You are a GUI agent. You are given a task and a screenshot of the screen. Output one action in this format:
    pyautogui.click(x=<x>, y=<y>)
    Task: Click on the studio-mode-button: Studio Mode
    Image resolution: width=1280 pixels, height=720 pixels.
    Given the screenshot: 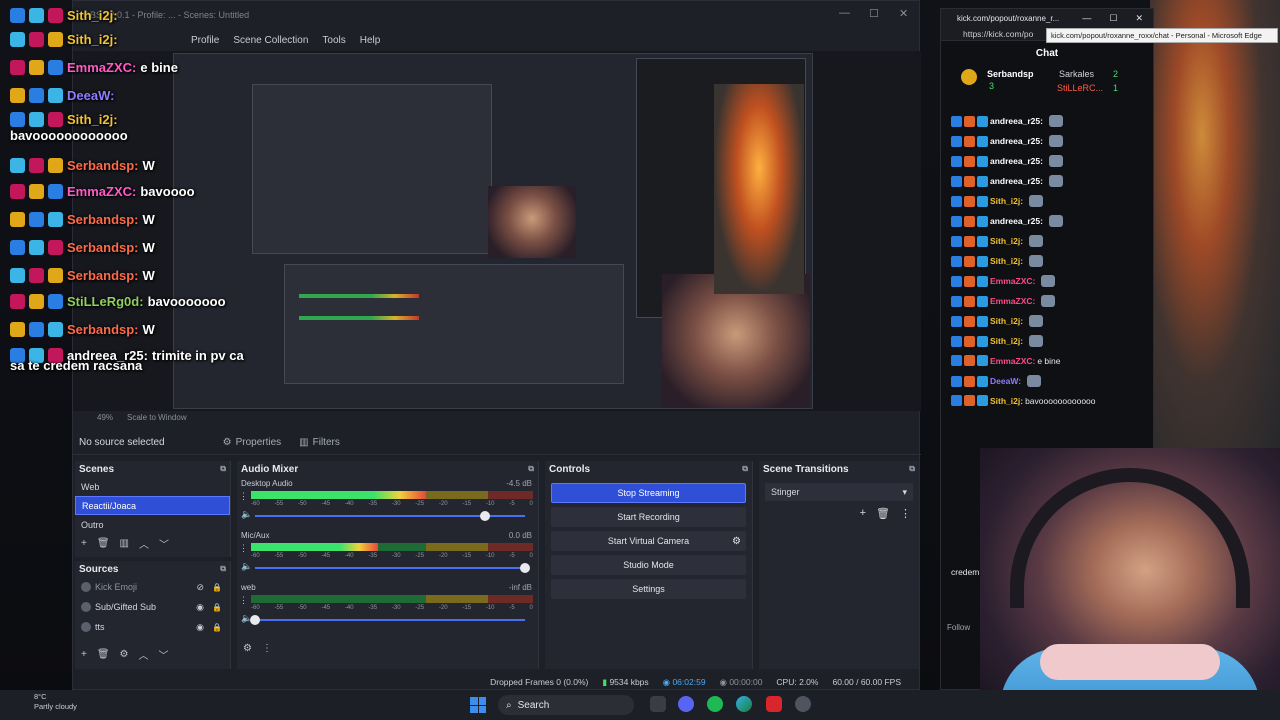 What is the action you would take?
    pyautogui.click(x=648, y=565)
    